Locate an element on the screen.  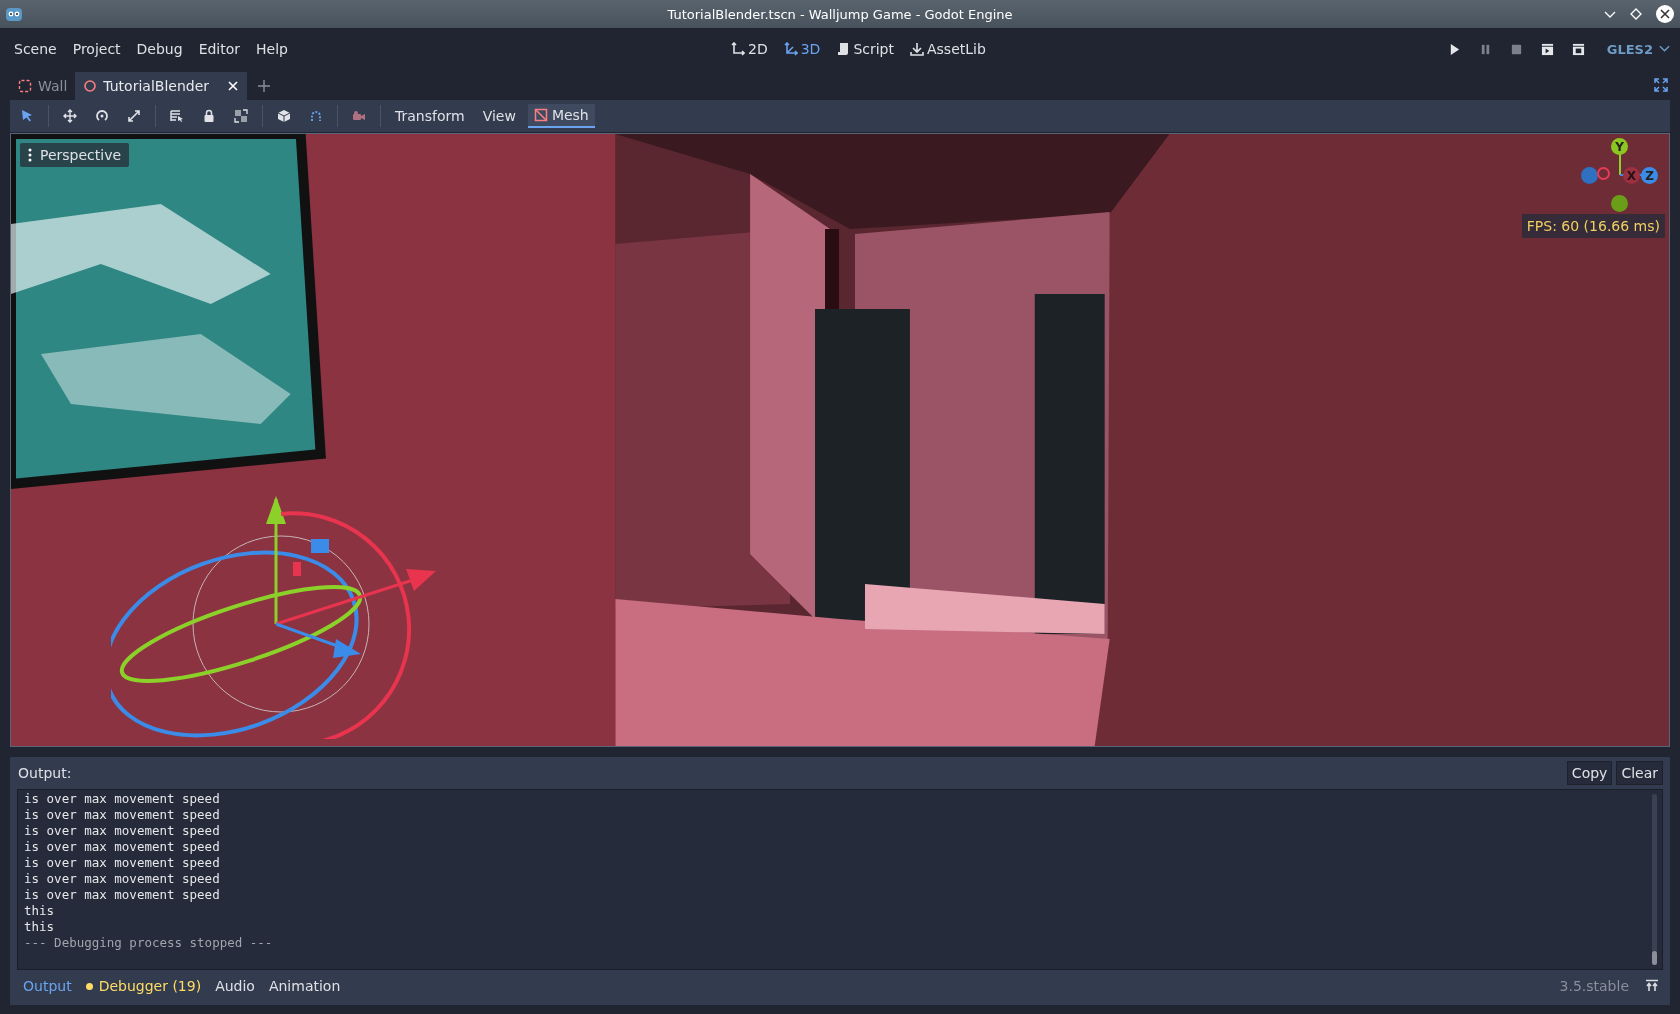
menu-item: Scene is located at coordinates (35, 49).